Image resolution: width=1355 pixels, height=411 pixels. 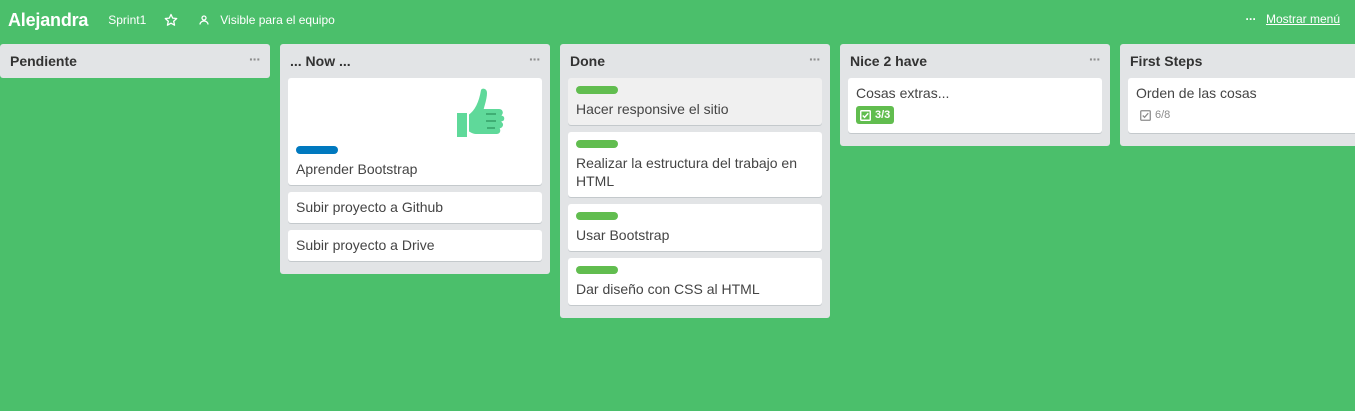 I want to click on list-header: Nice 2 have ···, so click(x=975, y=61).